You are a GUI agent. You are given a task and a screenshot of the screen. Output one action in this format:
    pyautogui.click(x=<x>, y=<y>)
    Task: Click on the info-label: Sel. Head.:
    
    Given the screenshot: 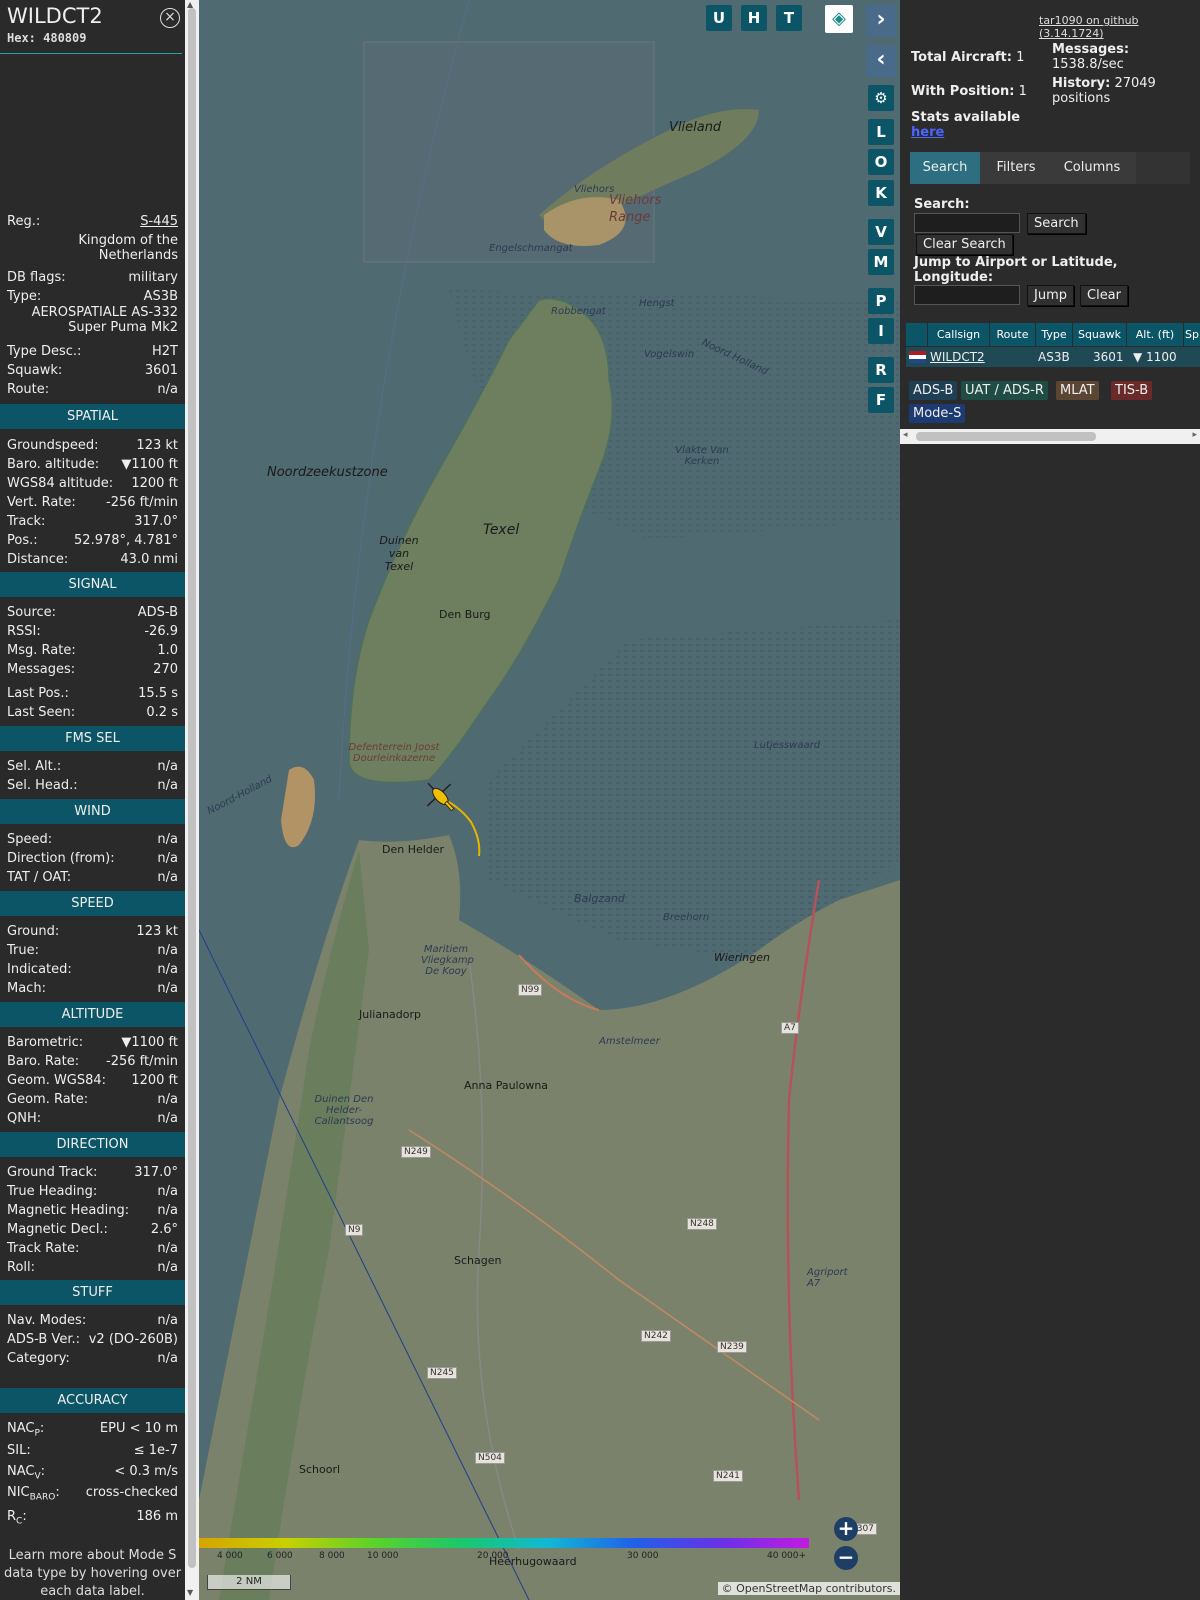 What is the action you would take?
    pyautogui.click(x=42, y=785)
    